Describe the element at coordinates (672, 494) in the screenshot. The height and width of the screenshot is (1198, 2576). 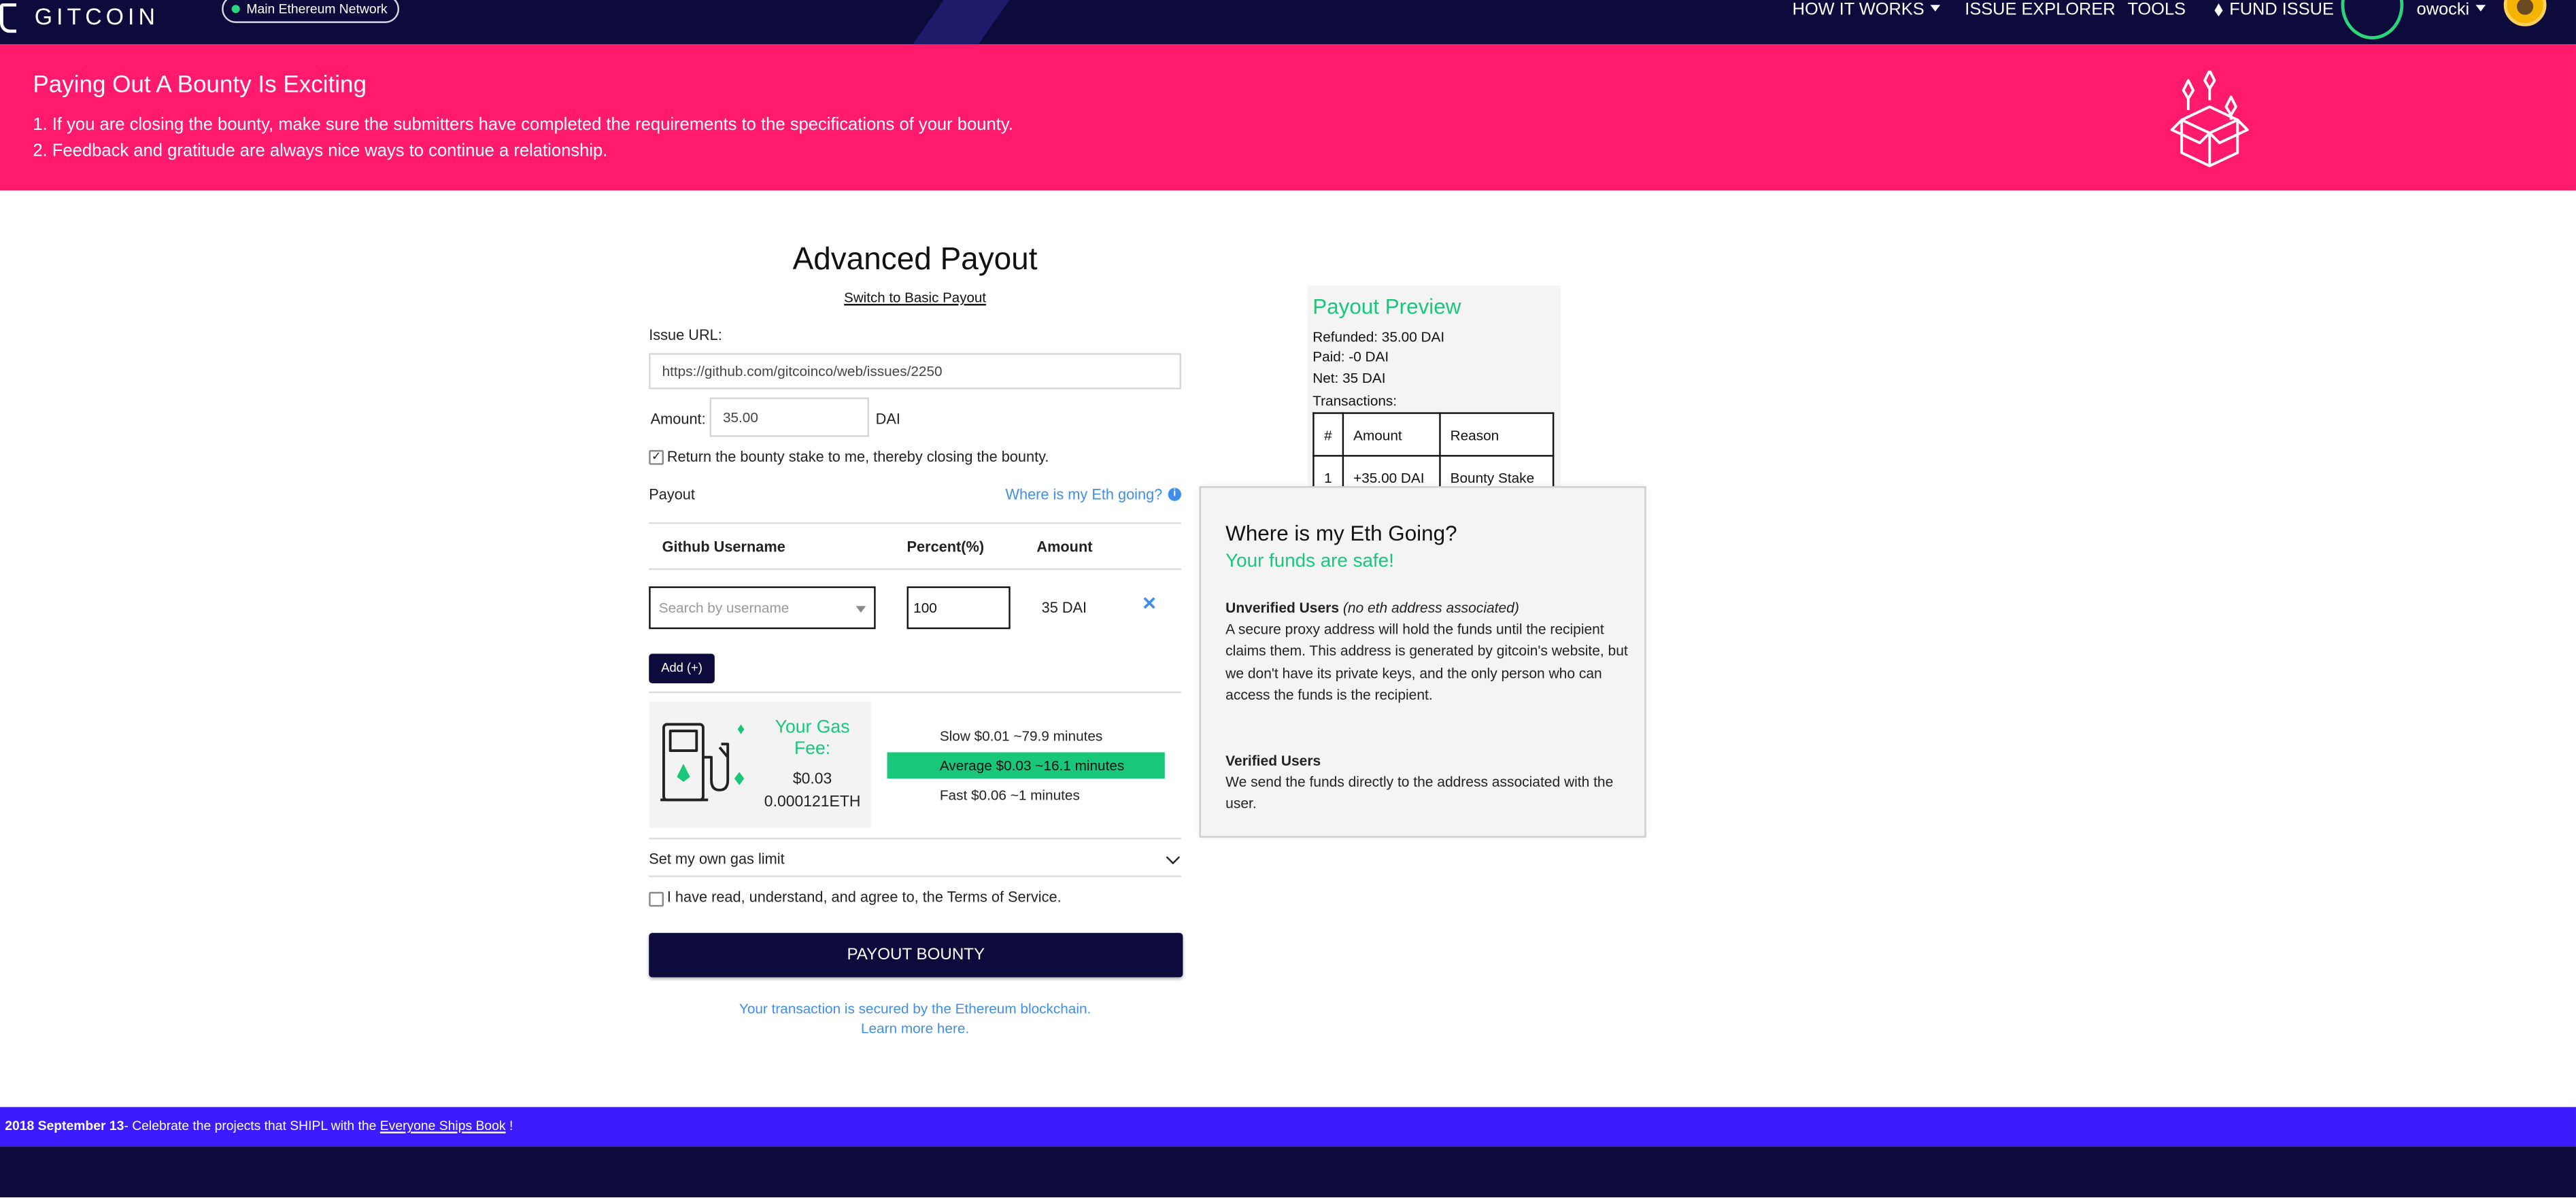
I see `payout-label: Payout` at that location.